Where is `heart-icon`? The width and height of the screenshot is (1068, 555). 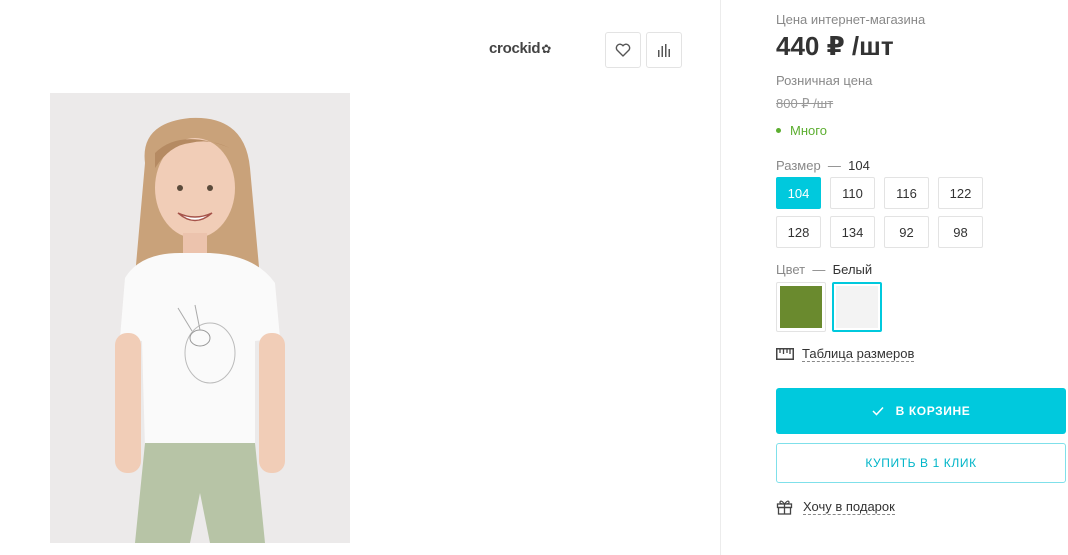
heart-icon is located at coordinates (623, 50).